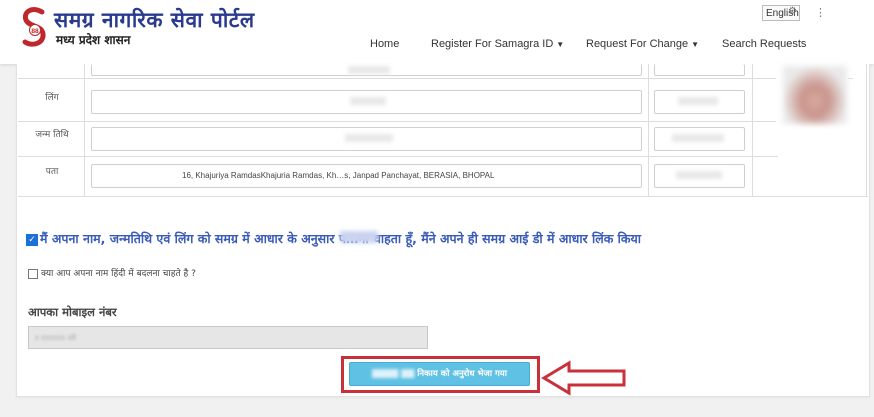  I want to click on nav-search-requests: Search Requests, so click(764, 44).